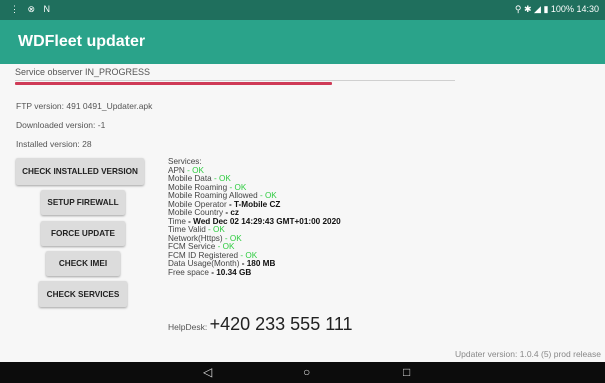 Image resolution: width=605 pixels, height=383 pixels. I want to click on downloaded-version: Downloaded version: -1, so click(61, 125).